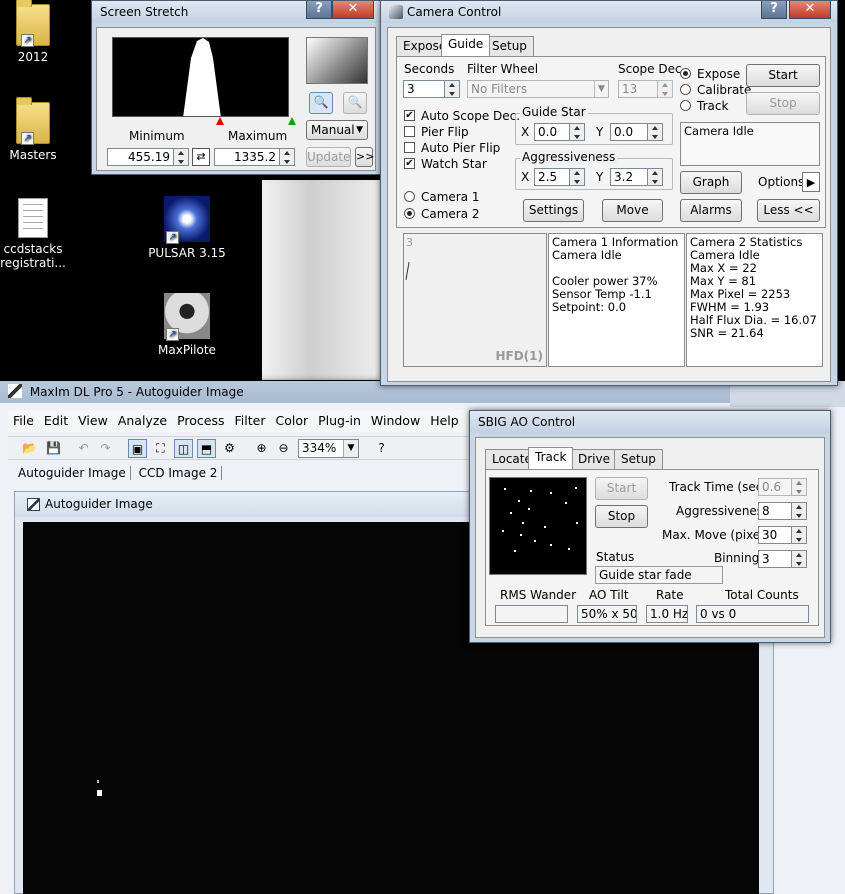 The image size is (845, 894). What do you see at coordinates (409, 115) in the screenshot?
I see `auto-scope-dec-checkbox: ✔` at bounding box center [409, 115].